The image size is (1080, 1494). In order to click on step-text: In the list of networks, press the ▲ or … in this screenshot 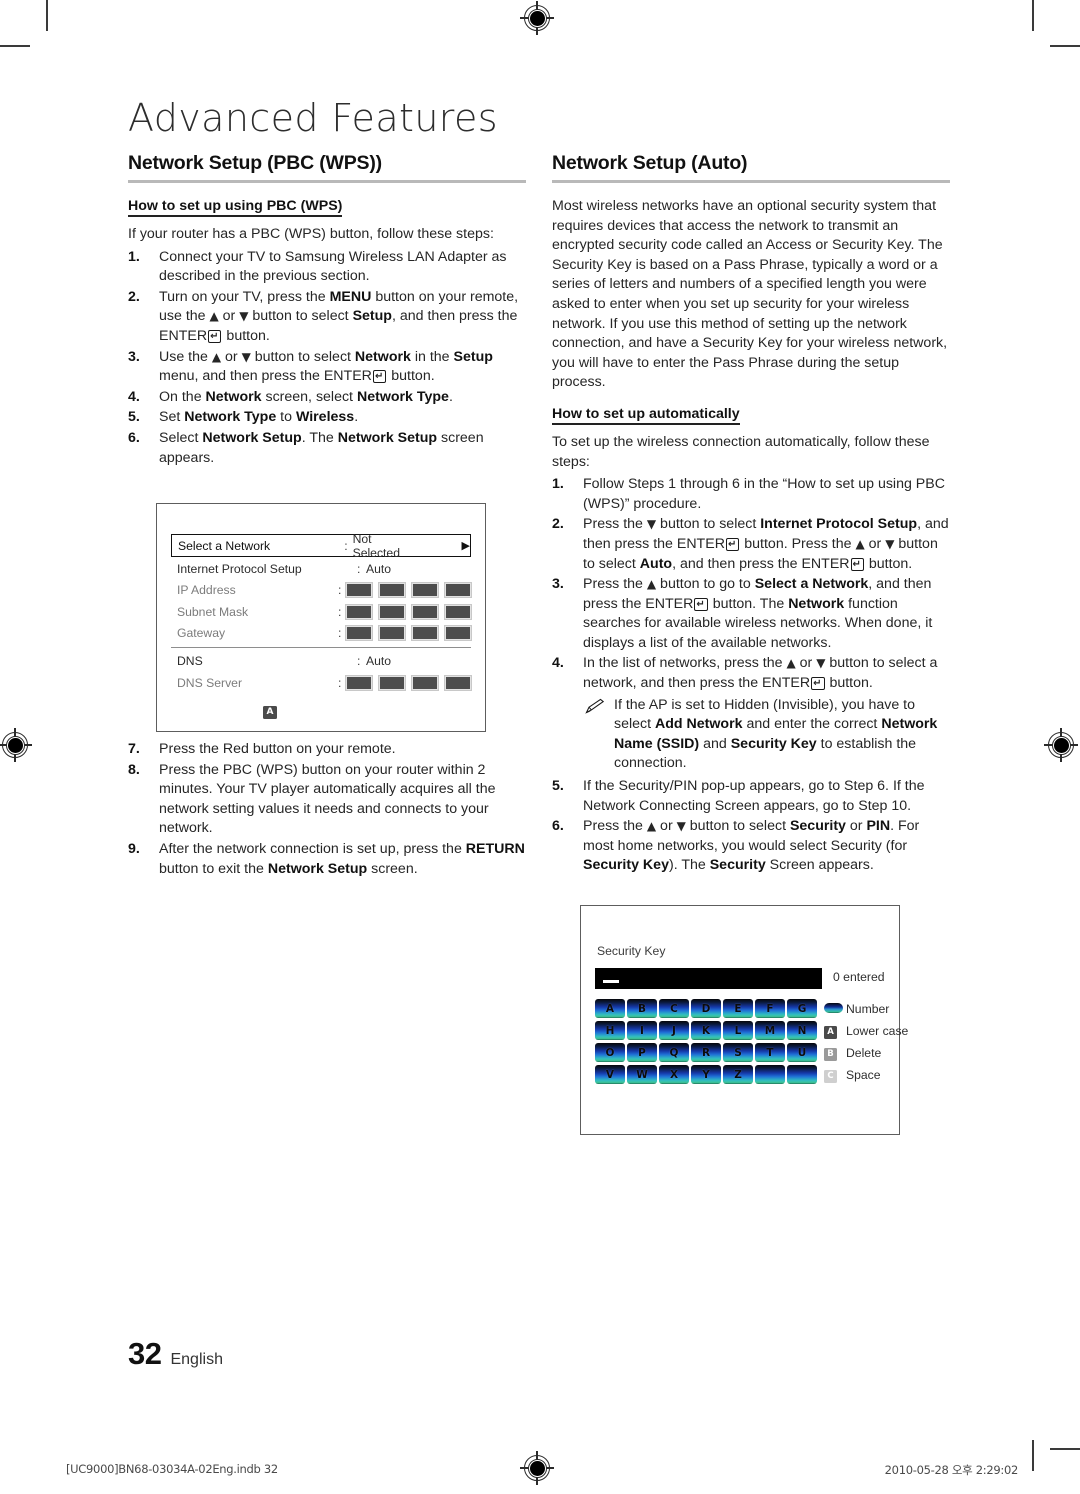, I will do `click(760, 673)`.